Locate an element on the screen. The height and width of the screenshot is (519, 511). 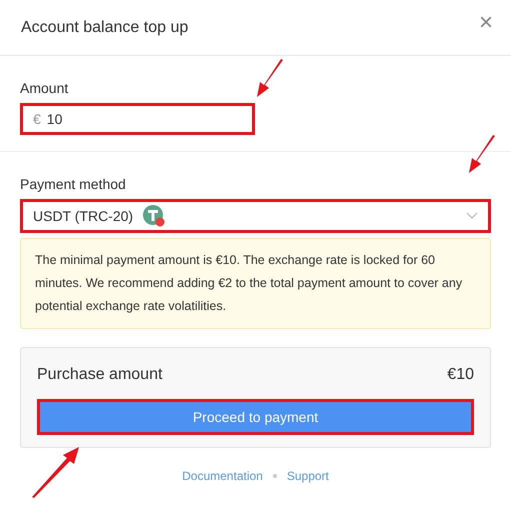
currency-symbol: € is located at coordinates (37, 119).